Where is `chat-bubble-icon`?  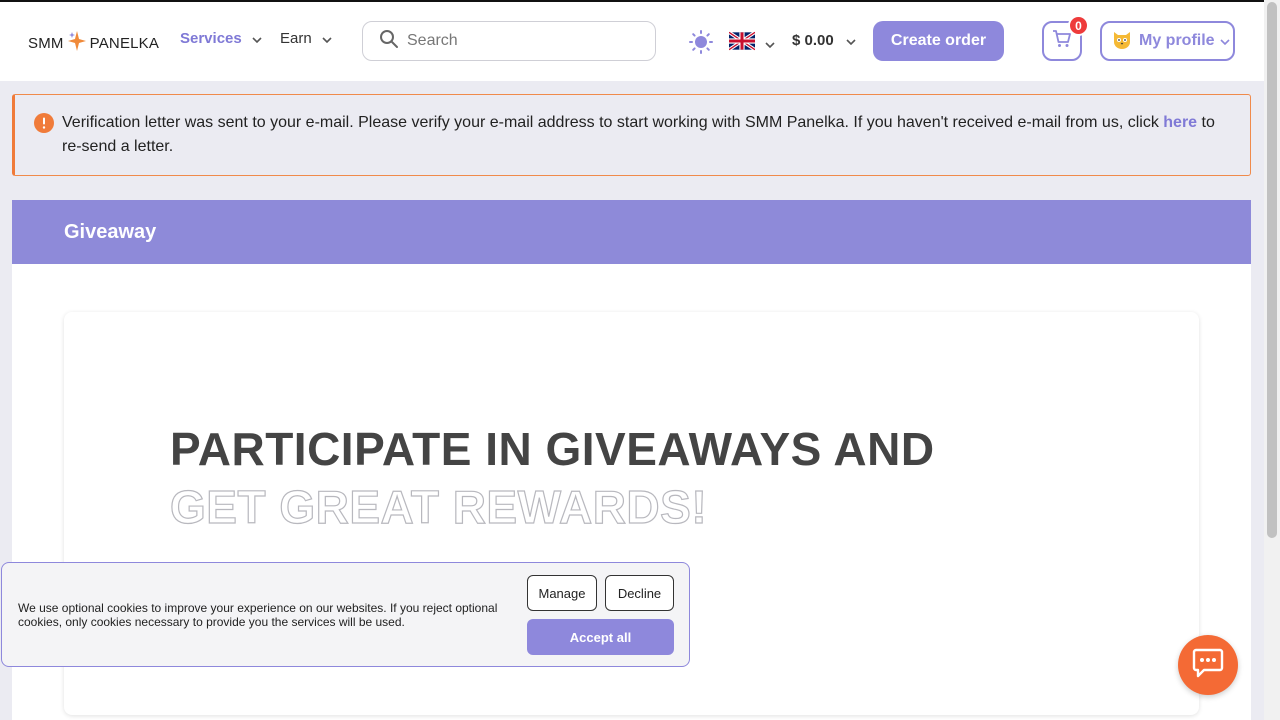
chat-bubble-icon is located at coordinates (1208, 665).